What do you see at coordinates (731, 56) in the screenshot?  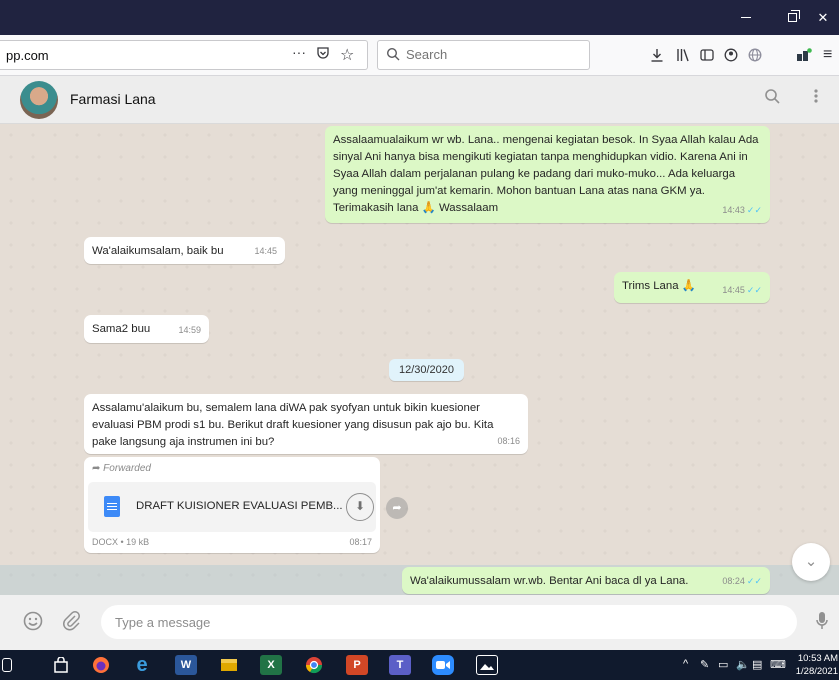 I see `account-icon` at bounding box center [731, 56].